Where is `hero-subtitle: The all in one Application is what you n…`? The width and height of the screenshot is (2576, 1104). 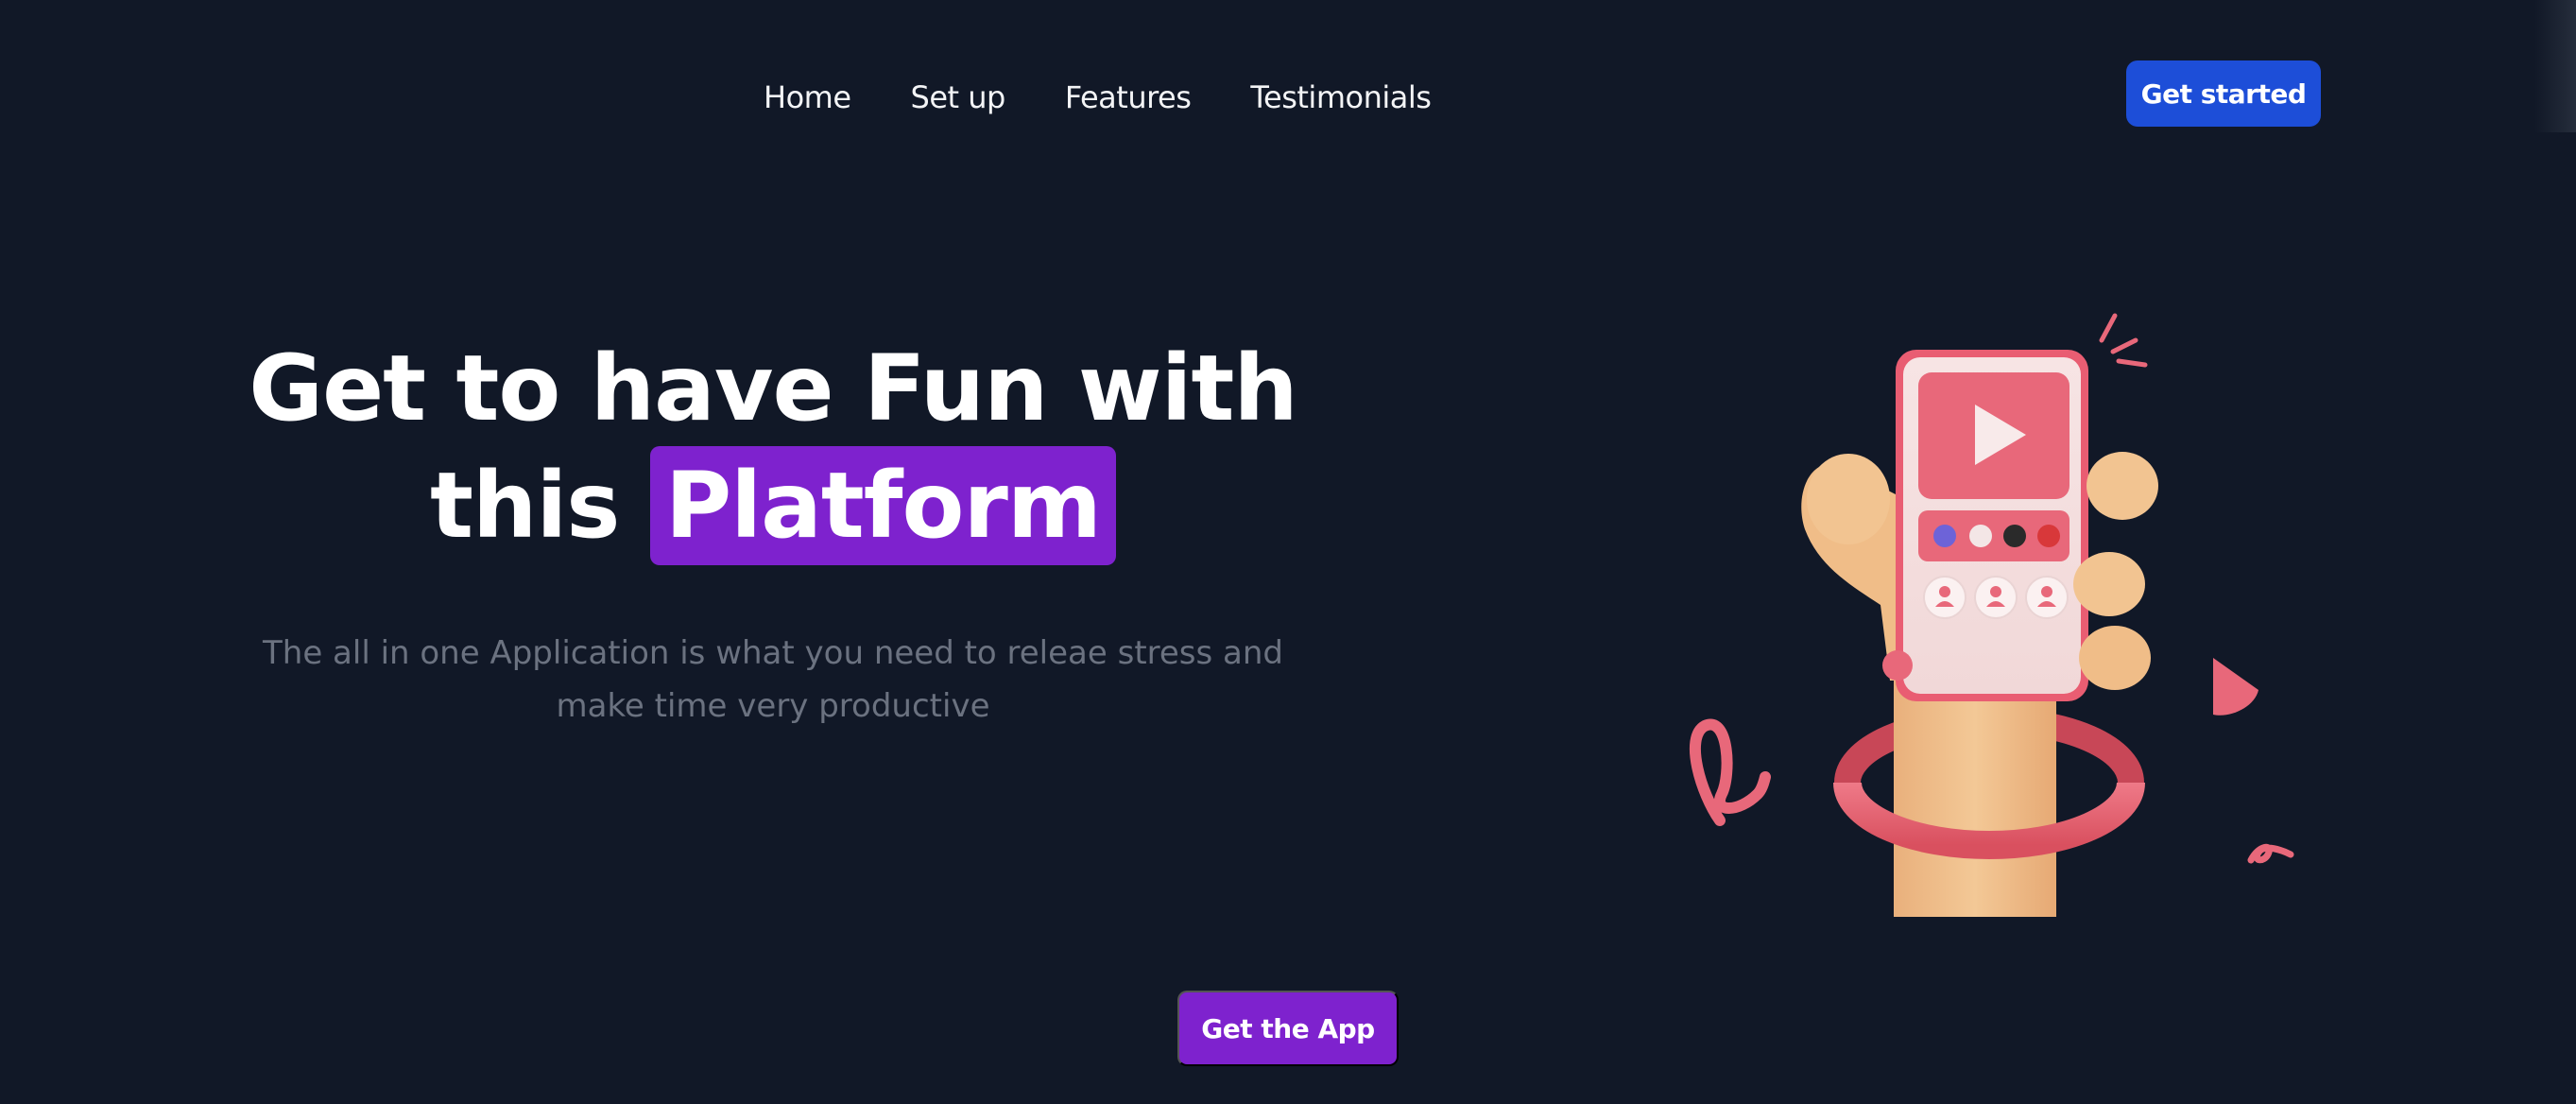
hero-subtitle: The all in one Application is what you n… is located at coordinates (773, 679).